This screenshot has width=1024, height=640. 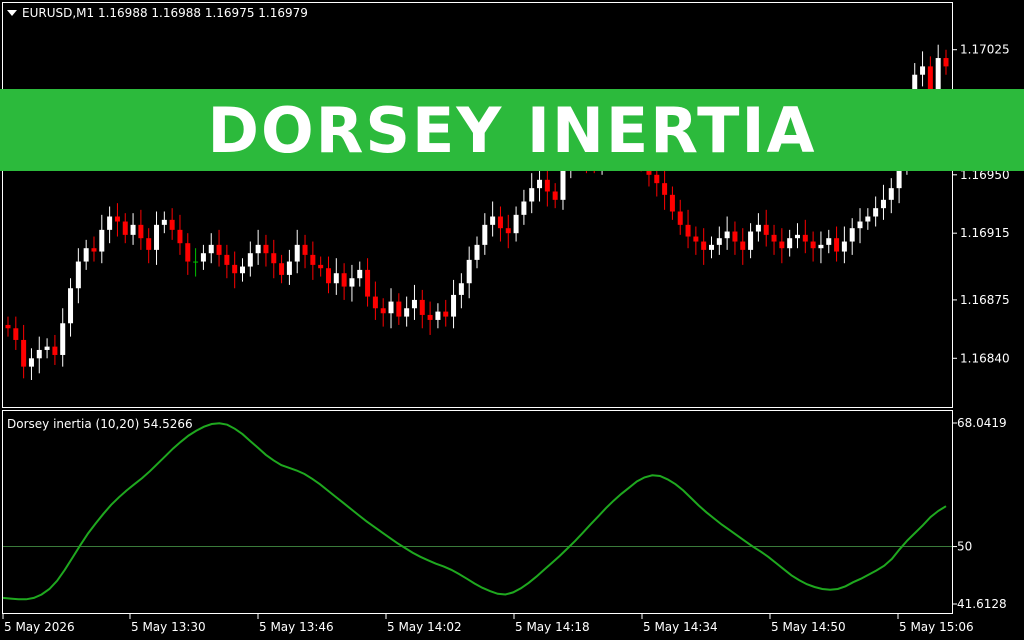 I want to click on banner-title: DORSEY INERTIA, so click(x=512, y=130).